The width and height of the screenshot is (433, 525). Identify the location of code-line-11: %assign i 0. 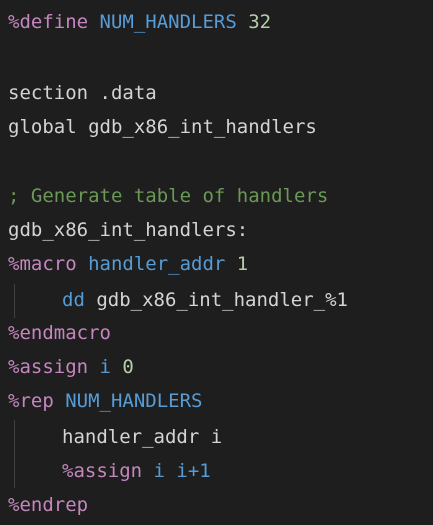
(71, 367).